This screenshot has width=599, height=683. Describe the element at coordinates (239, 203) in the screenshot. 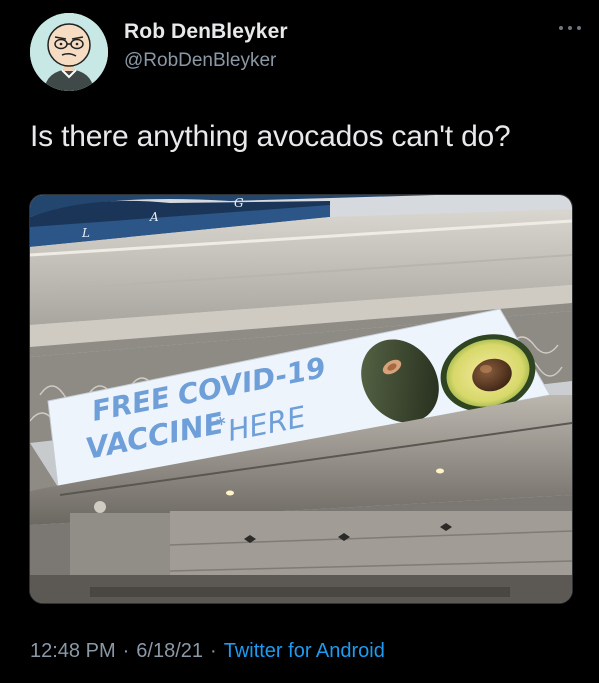

I see `sign-letter: G` at that location.